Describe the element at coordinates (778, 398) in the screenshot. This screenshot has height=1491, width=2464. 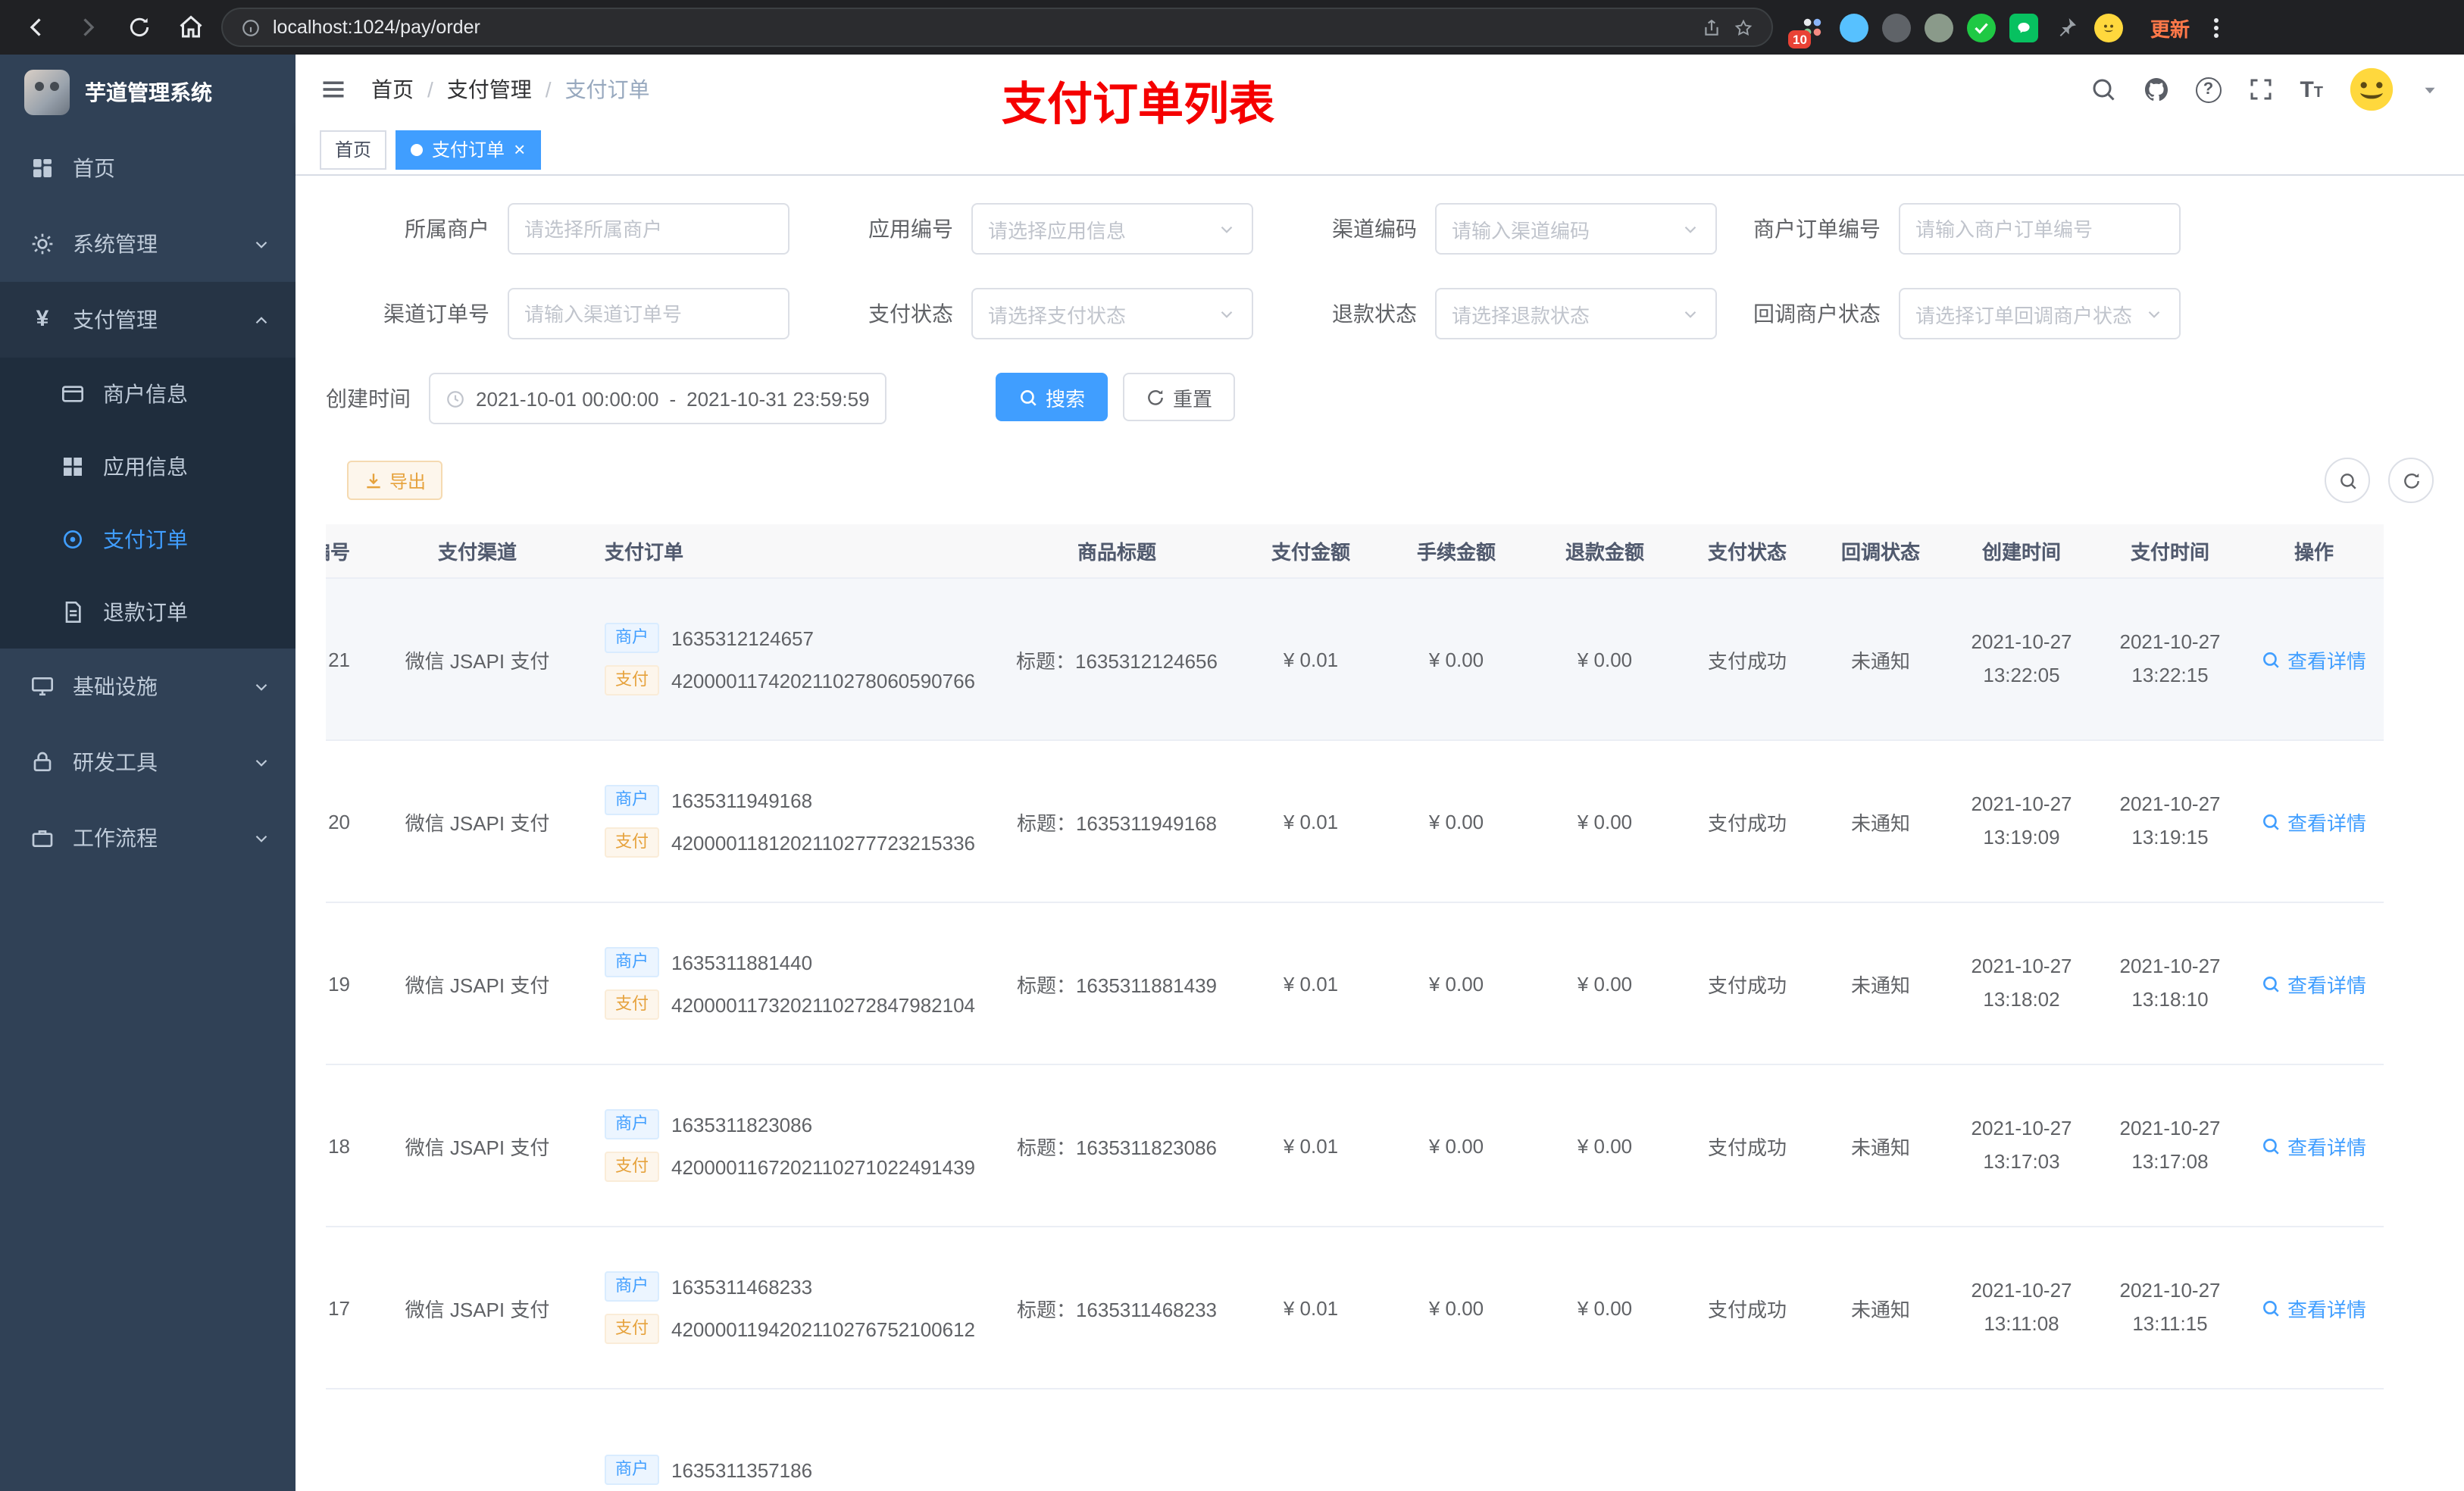
I see `date-end: 2021-10-31 23:59:59` at that location.